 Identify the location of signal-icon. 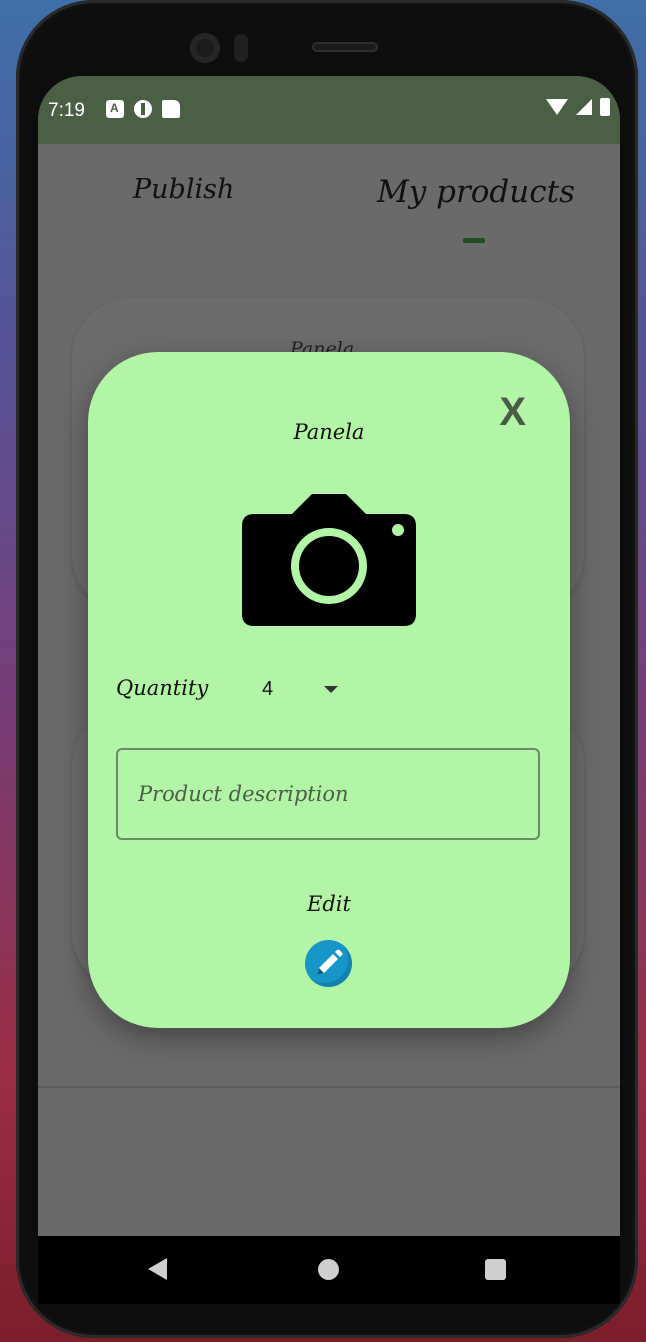
(584, 107).